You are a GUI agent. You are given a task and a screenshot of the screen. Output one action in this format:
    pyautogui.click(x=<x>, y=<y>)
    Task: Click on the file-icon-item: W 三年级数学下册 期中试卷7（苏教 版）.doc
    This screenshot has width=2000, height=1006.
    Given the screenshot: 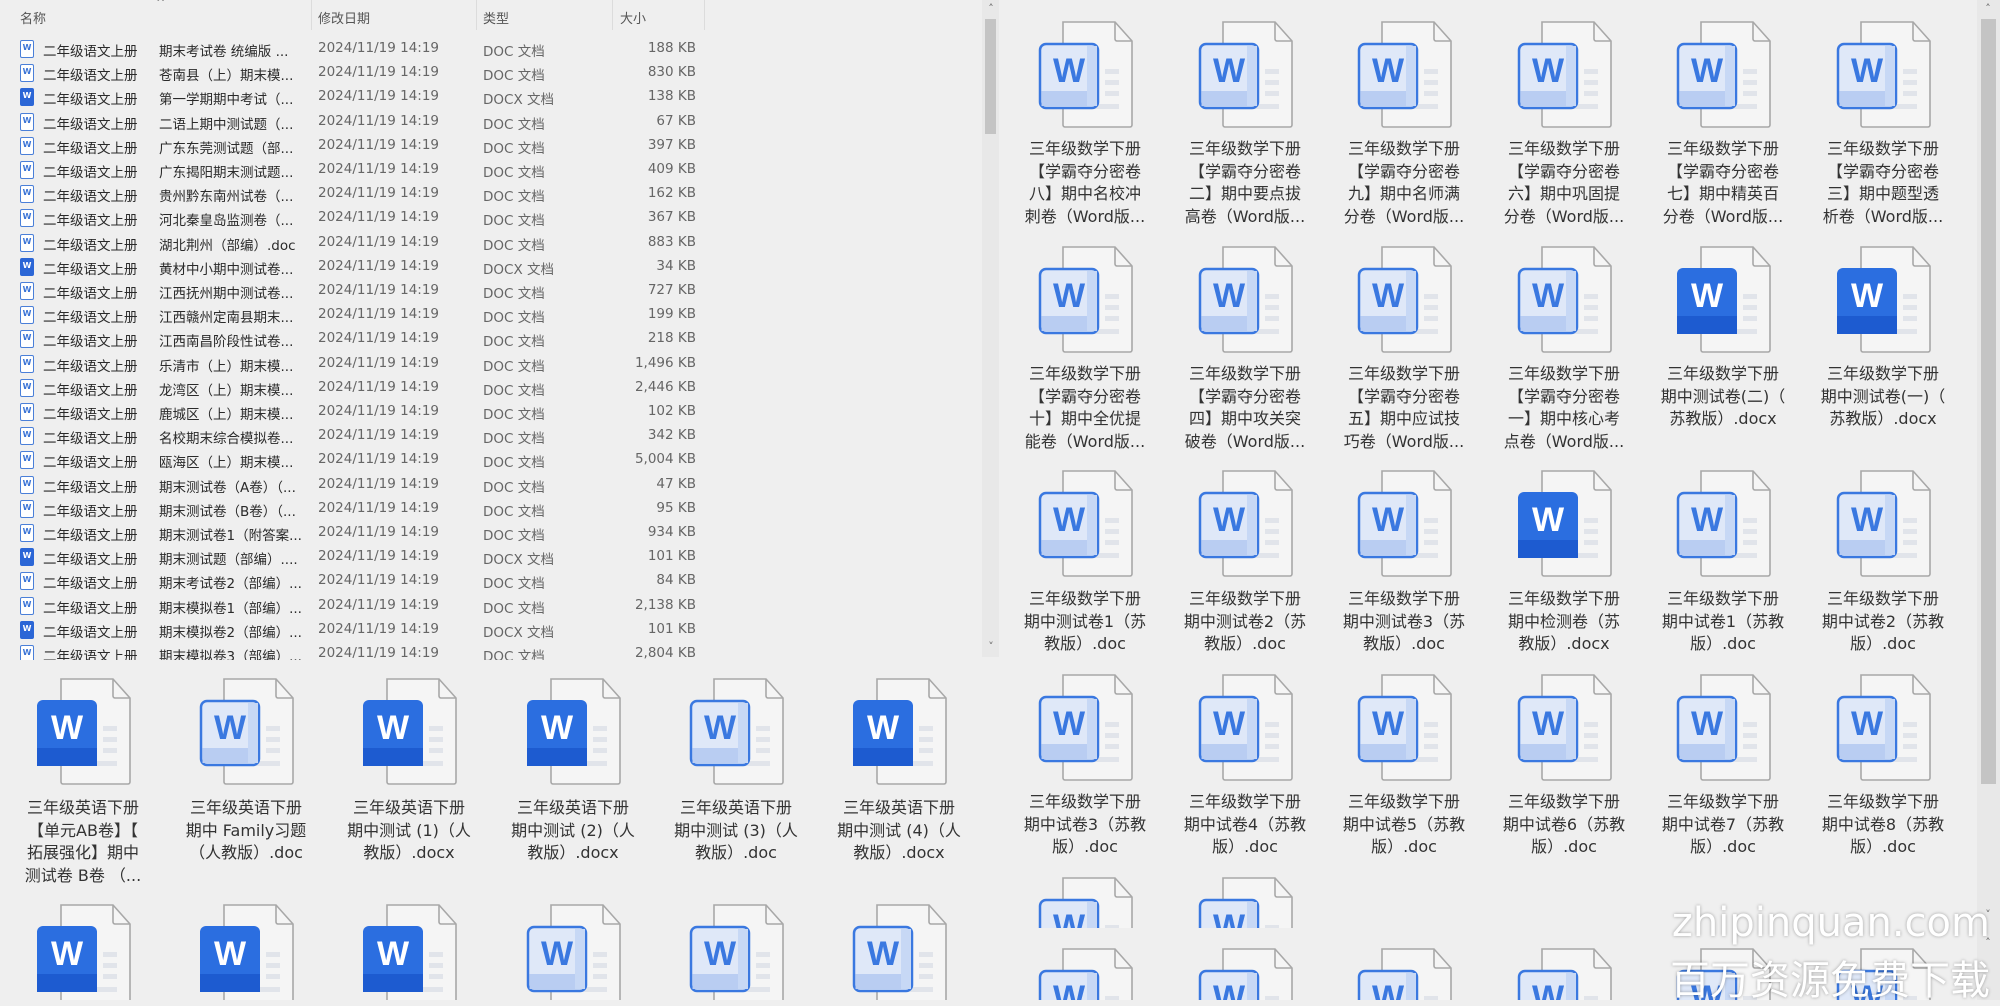 What is the action you would take?
    pyautogui.click(x=1723, y=765)
    